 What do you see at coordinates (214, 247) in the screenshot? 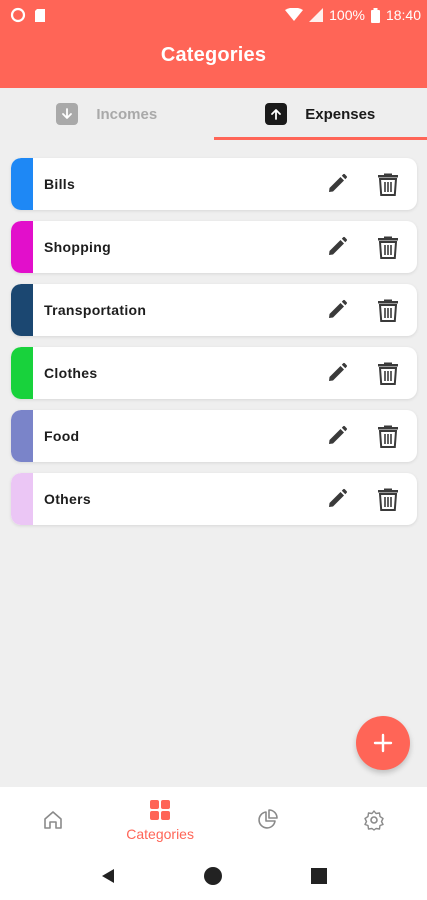
I see `category-row: Shopping` at bounding box center [214, 247].